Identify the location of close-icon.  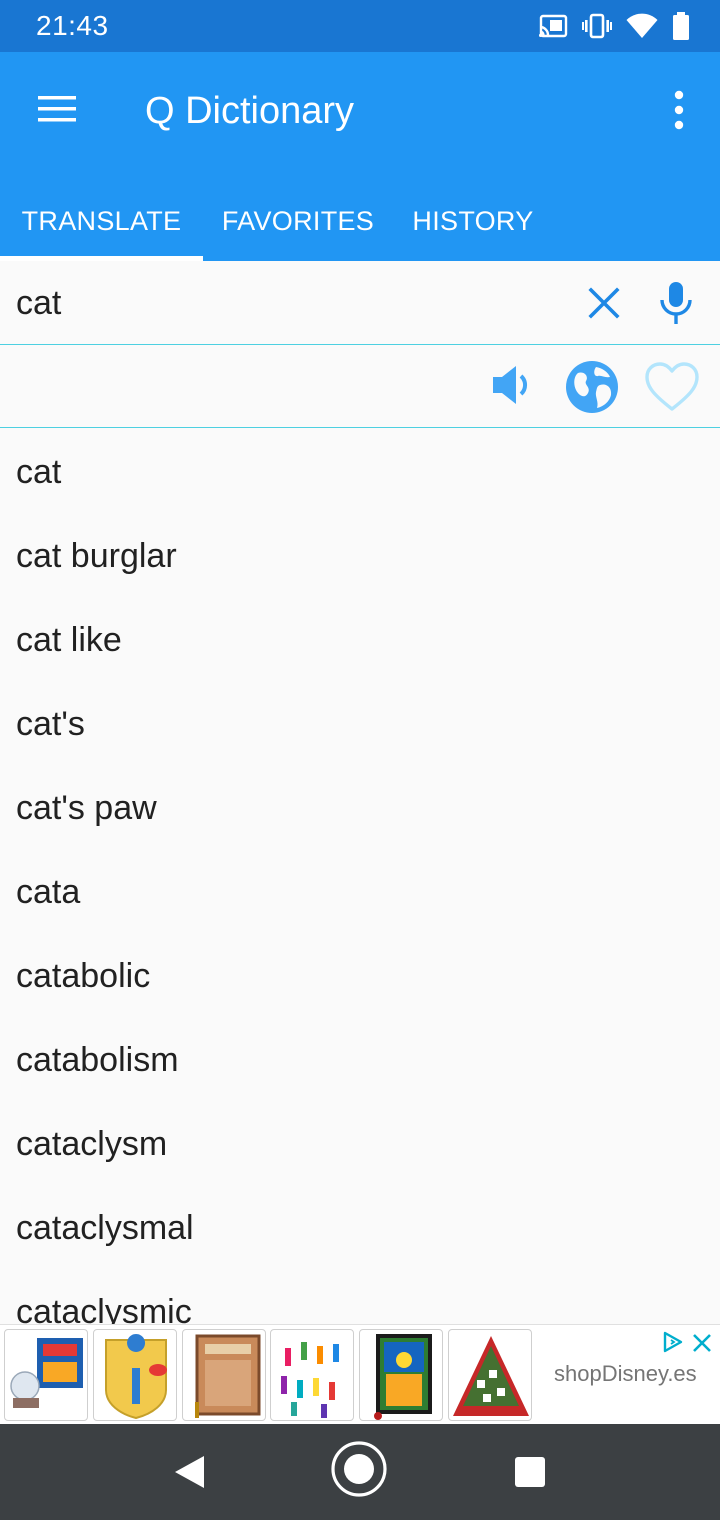
(604, 303).